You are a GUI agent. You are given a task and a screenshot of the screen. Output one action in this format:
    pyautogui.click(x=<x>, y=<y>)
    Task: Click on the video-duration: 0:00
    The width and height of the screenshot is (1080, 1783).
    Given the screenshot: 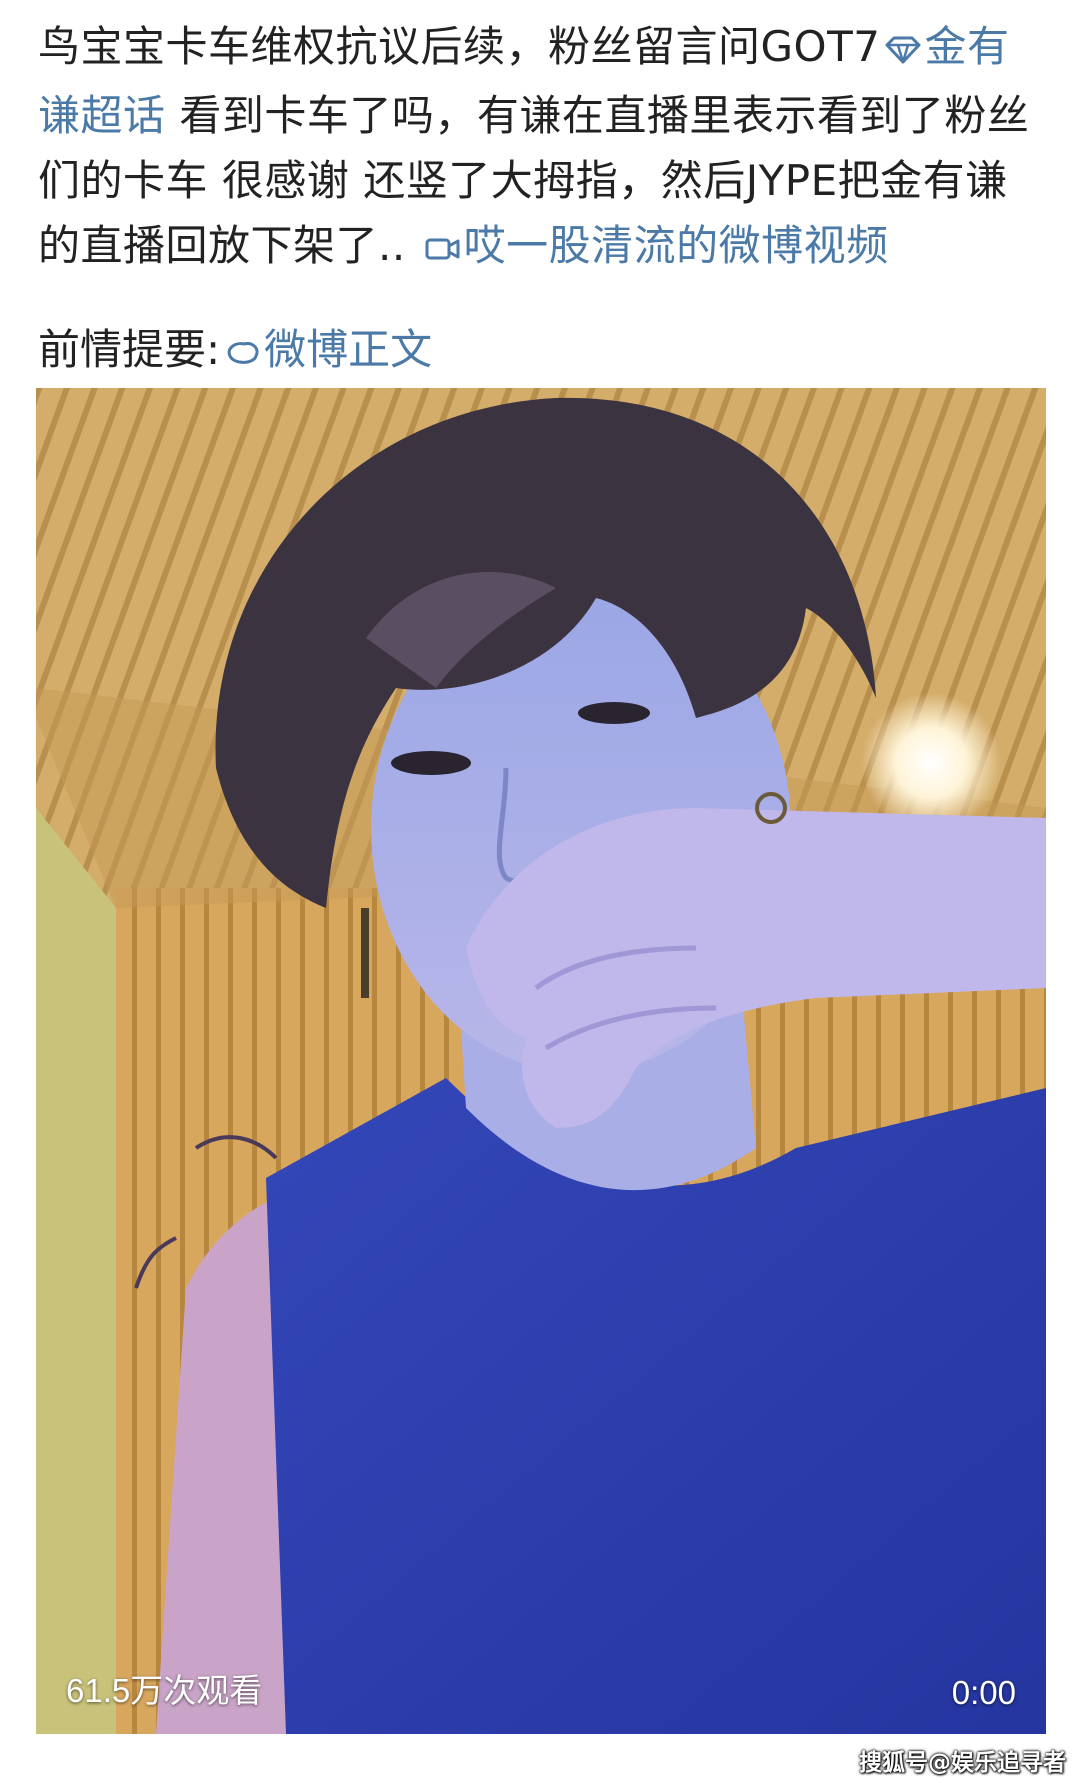 What is the action you would take?
    pyautogui.click(x=983, y=1692)
    